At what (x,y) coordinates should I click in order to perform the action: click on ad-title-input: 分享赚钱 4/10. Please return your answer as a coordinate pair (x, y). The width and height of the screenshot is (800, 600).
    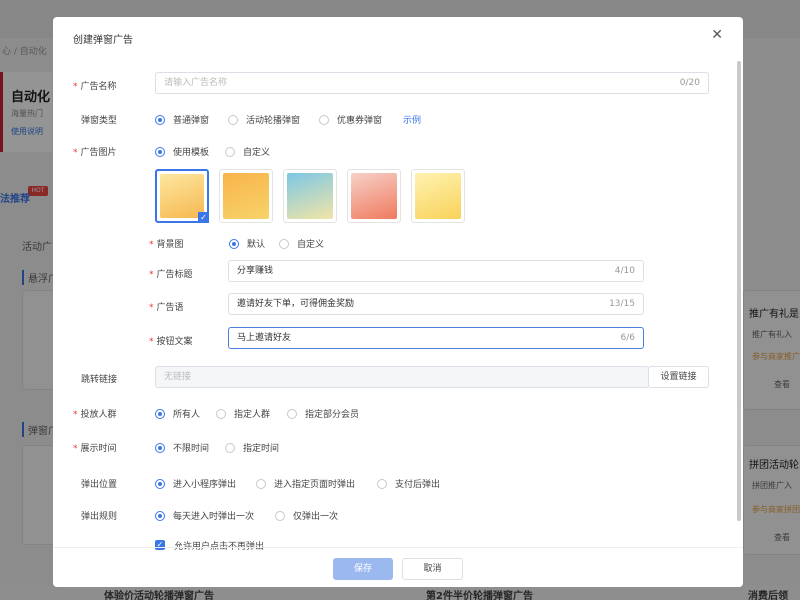
    Looking at the image, I should click on (436, 271).